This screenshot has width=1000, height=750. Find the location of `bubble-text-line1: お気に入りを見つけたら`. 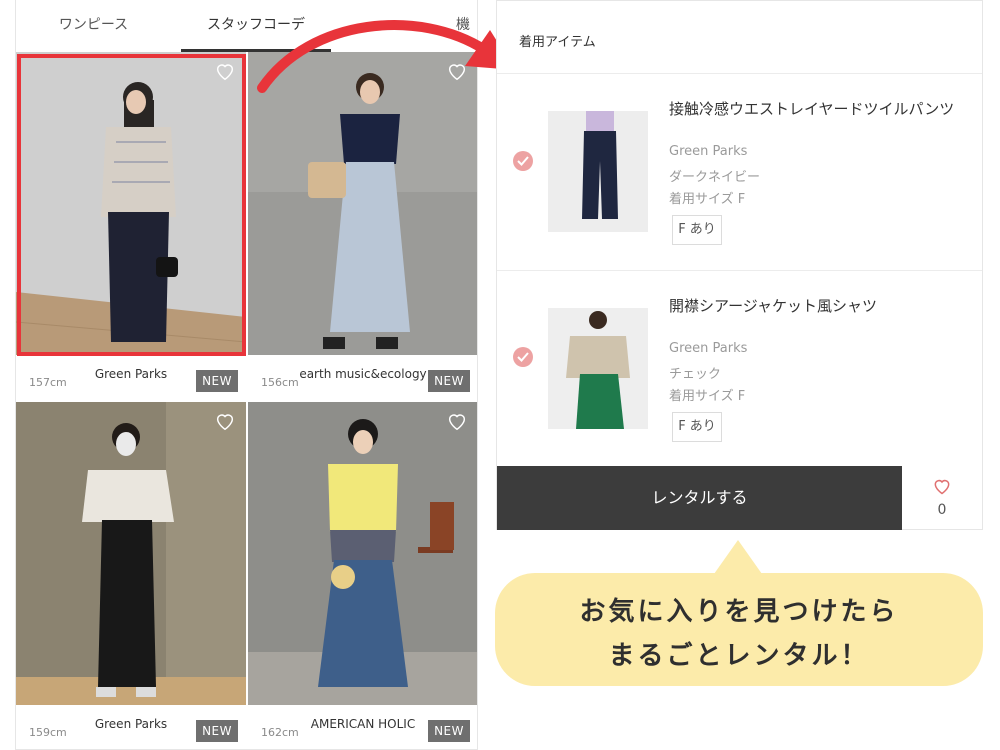

bubble-text-line1: お気に入りを見つけたら is located at coordinates (739, 612).